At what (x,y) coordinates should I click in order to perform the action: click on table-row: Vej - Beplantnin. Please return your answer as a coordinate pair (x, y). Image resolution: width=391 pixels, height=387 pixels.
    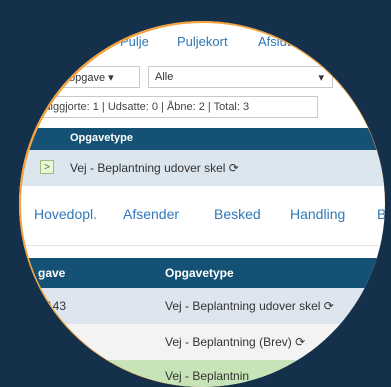
    Looking at the image, I should click on (202, 373).